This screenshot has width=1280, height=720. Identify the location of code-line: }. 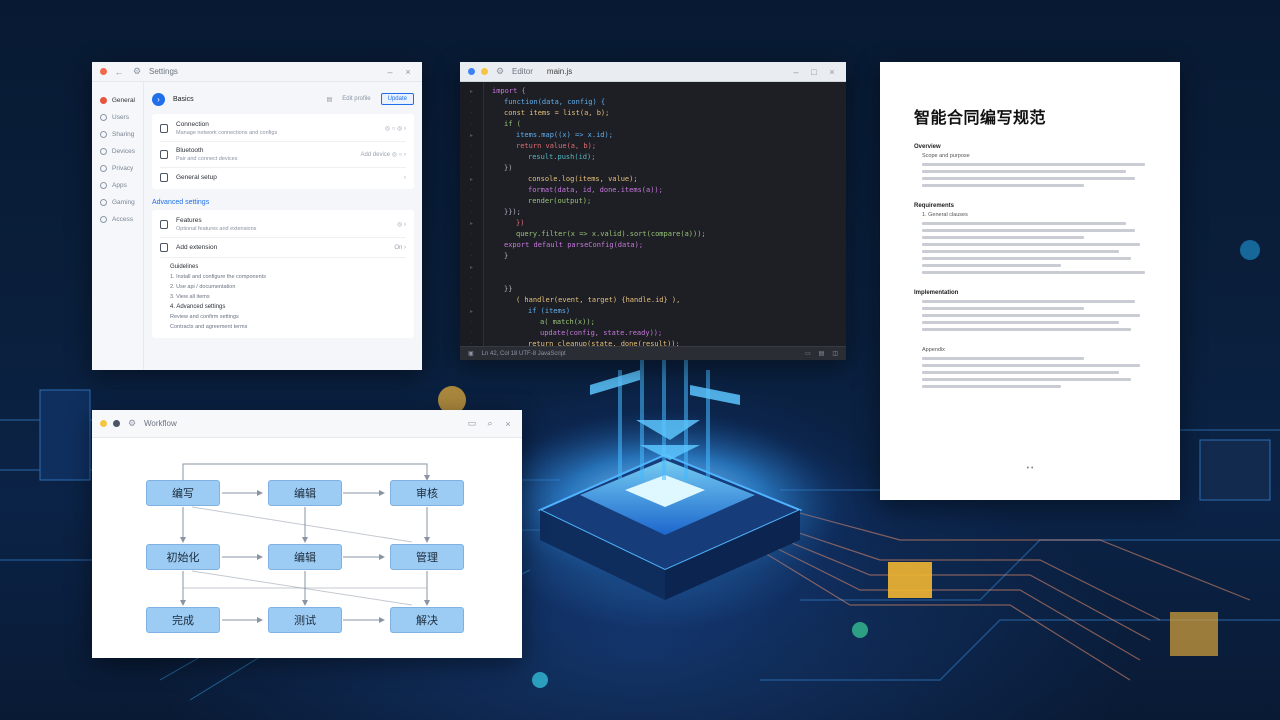
(665, 256).